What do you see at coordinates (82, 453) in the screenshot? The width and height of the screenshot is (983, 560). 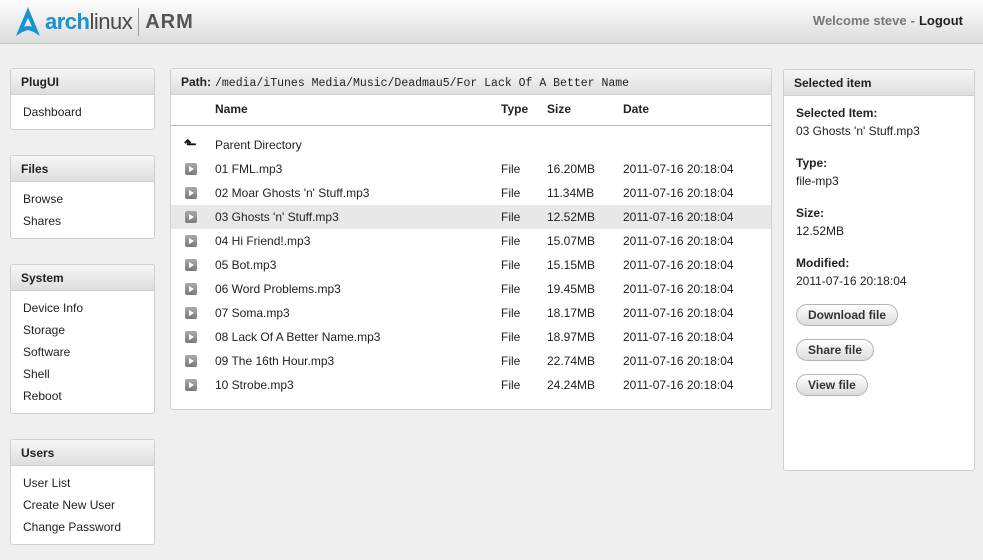 I see `sidebar-section-title: Users` at bounding box center [82, 453].